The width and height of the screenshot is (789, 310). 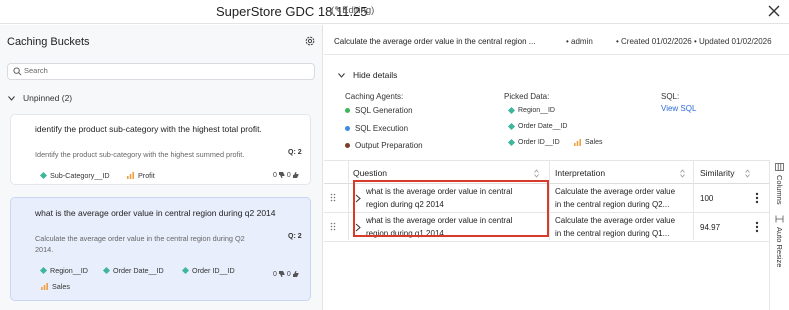 I want to click on columns-tab: Columns, so click(x=779, y=190).